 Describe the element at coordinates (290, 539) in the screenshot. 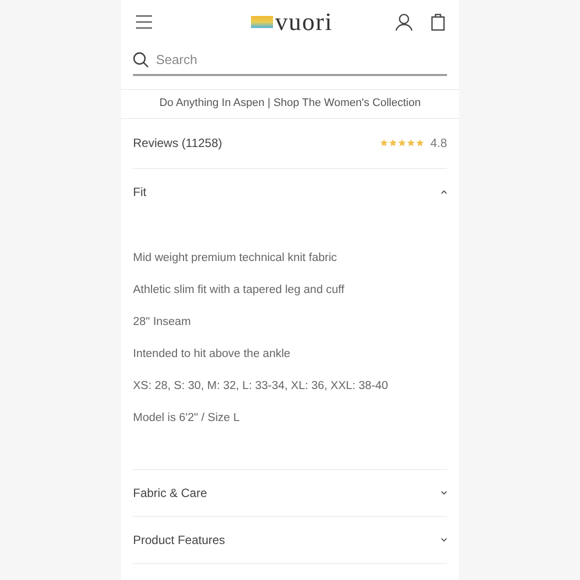

I see `accordion-header: Product Features` at that location.